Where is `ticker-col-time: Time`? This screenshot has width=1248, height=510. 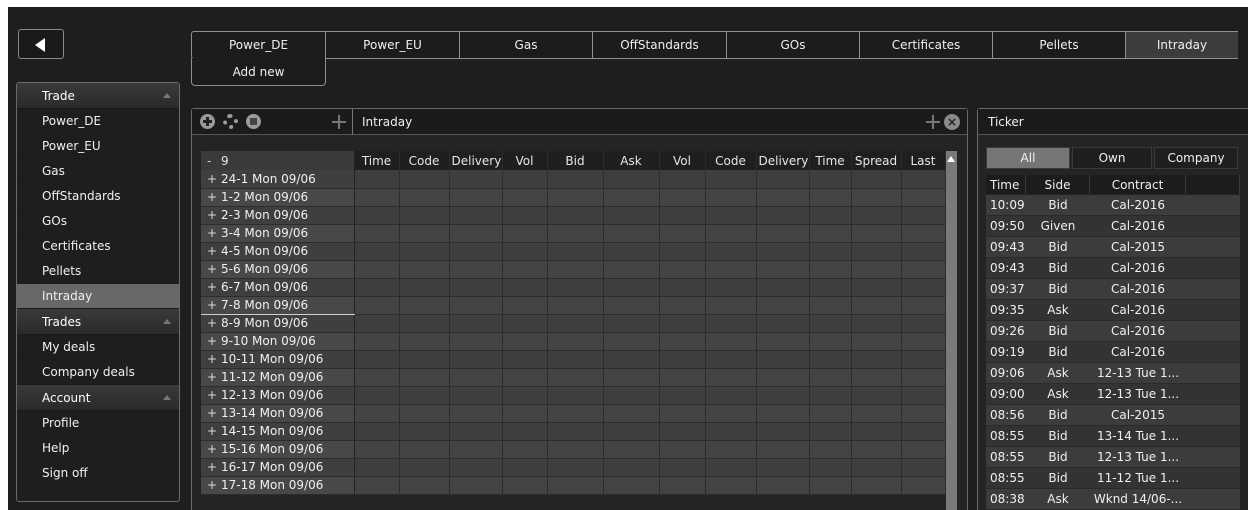
ticker-col-time: Time is located at coordinates (1006, 184).